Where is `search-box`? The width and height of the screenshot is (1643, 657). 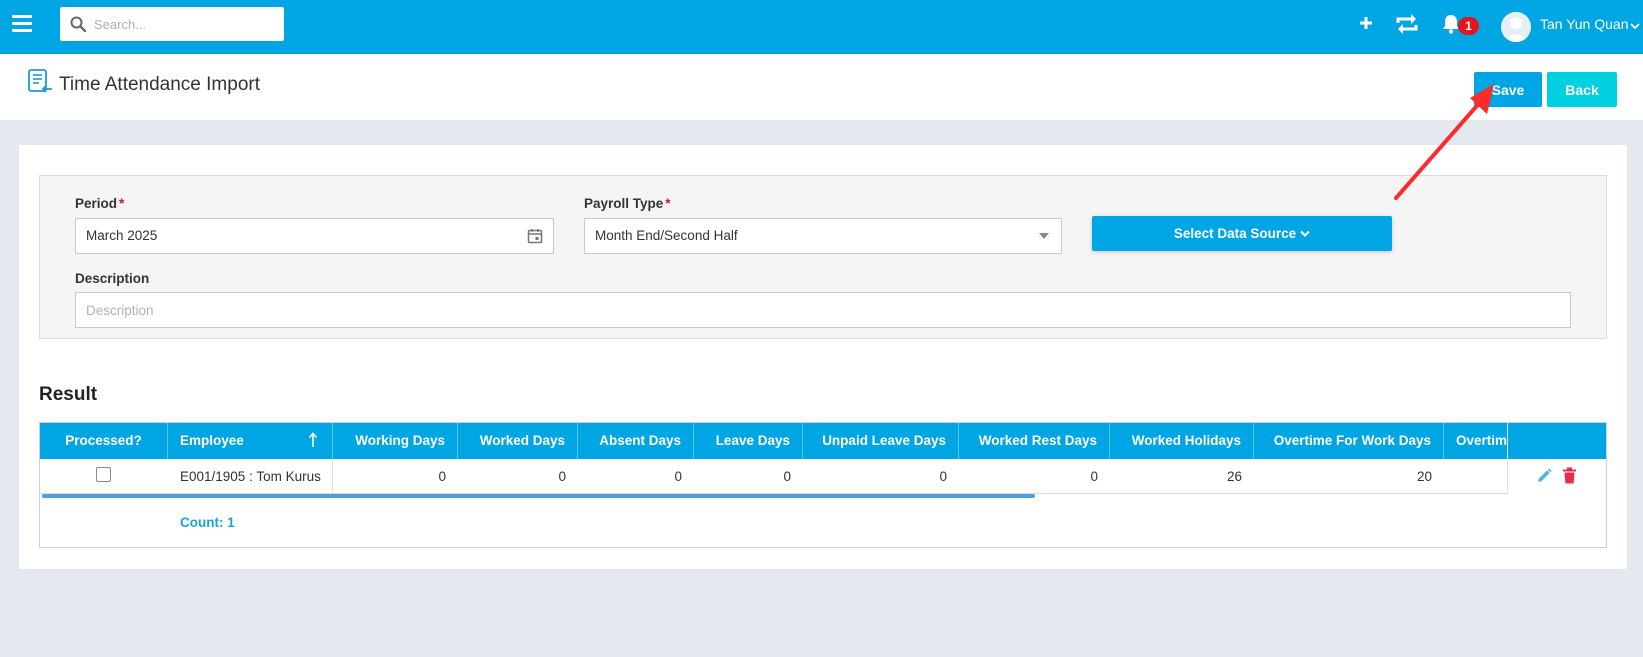
search-box is located at coordinates (172, 24).